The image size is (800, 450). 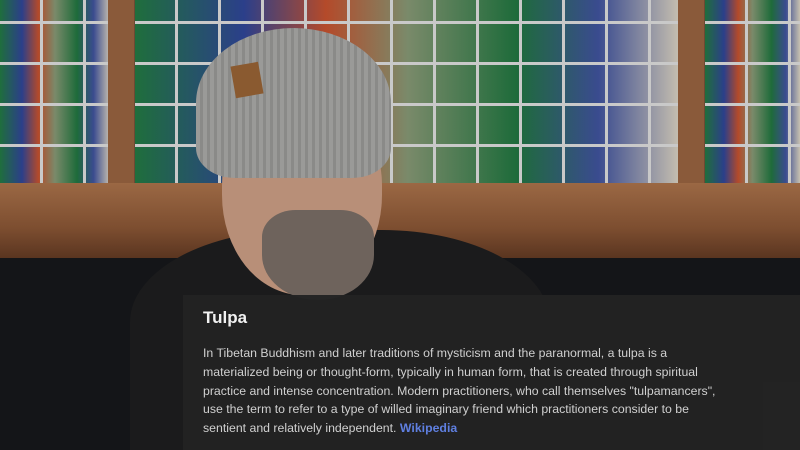 I want to click on person-beard, so click(x=318, y=255).